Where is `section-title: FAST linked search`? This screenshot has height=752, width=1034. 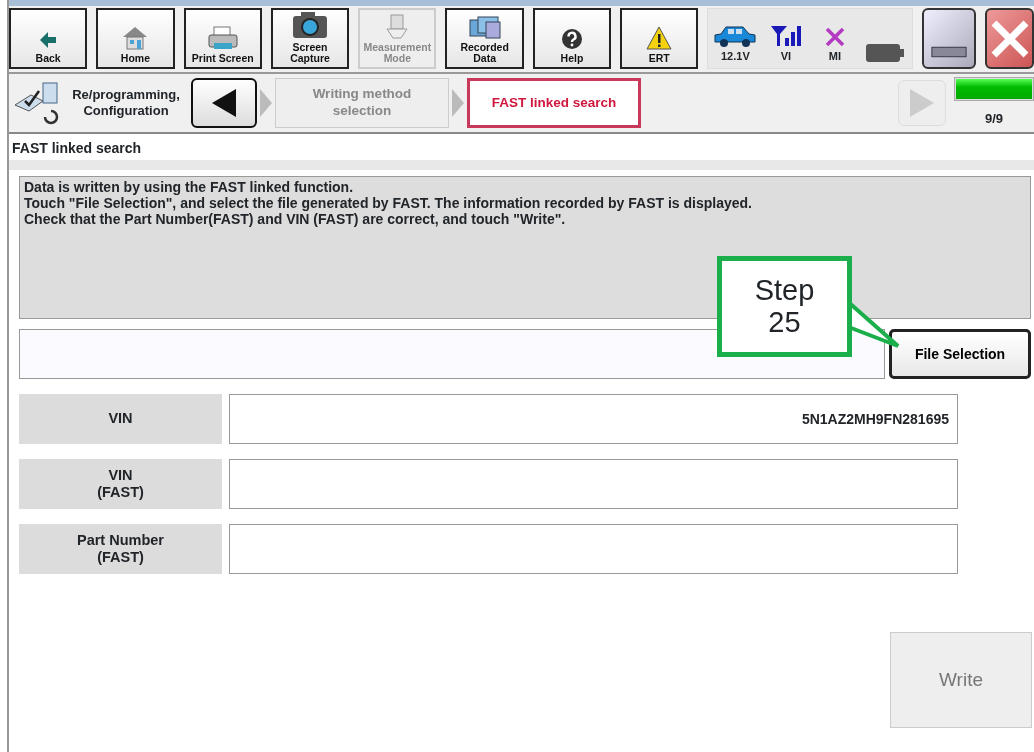 section-title: FAST linked search is located at coordinates (77, 148).